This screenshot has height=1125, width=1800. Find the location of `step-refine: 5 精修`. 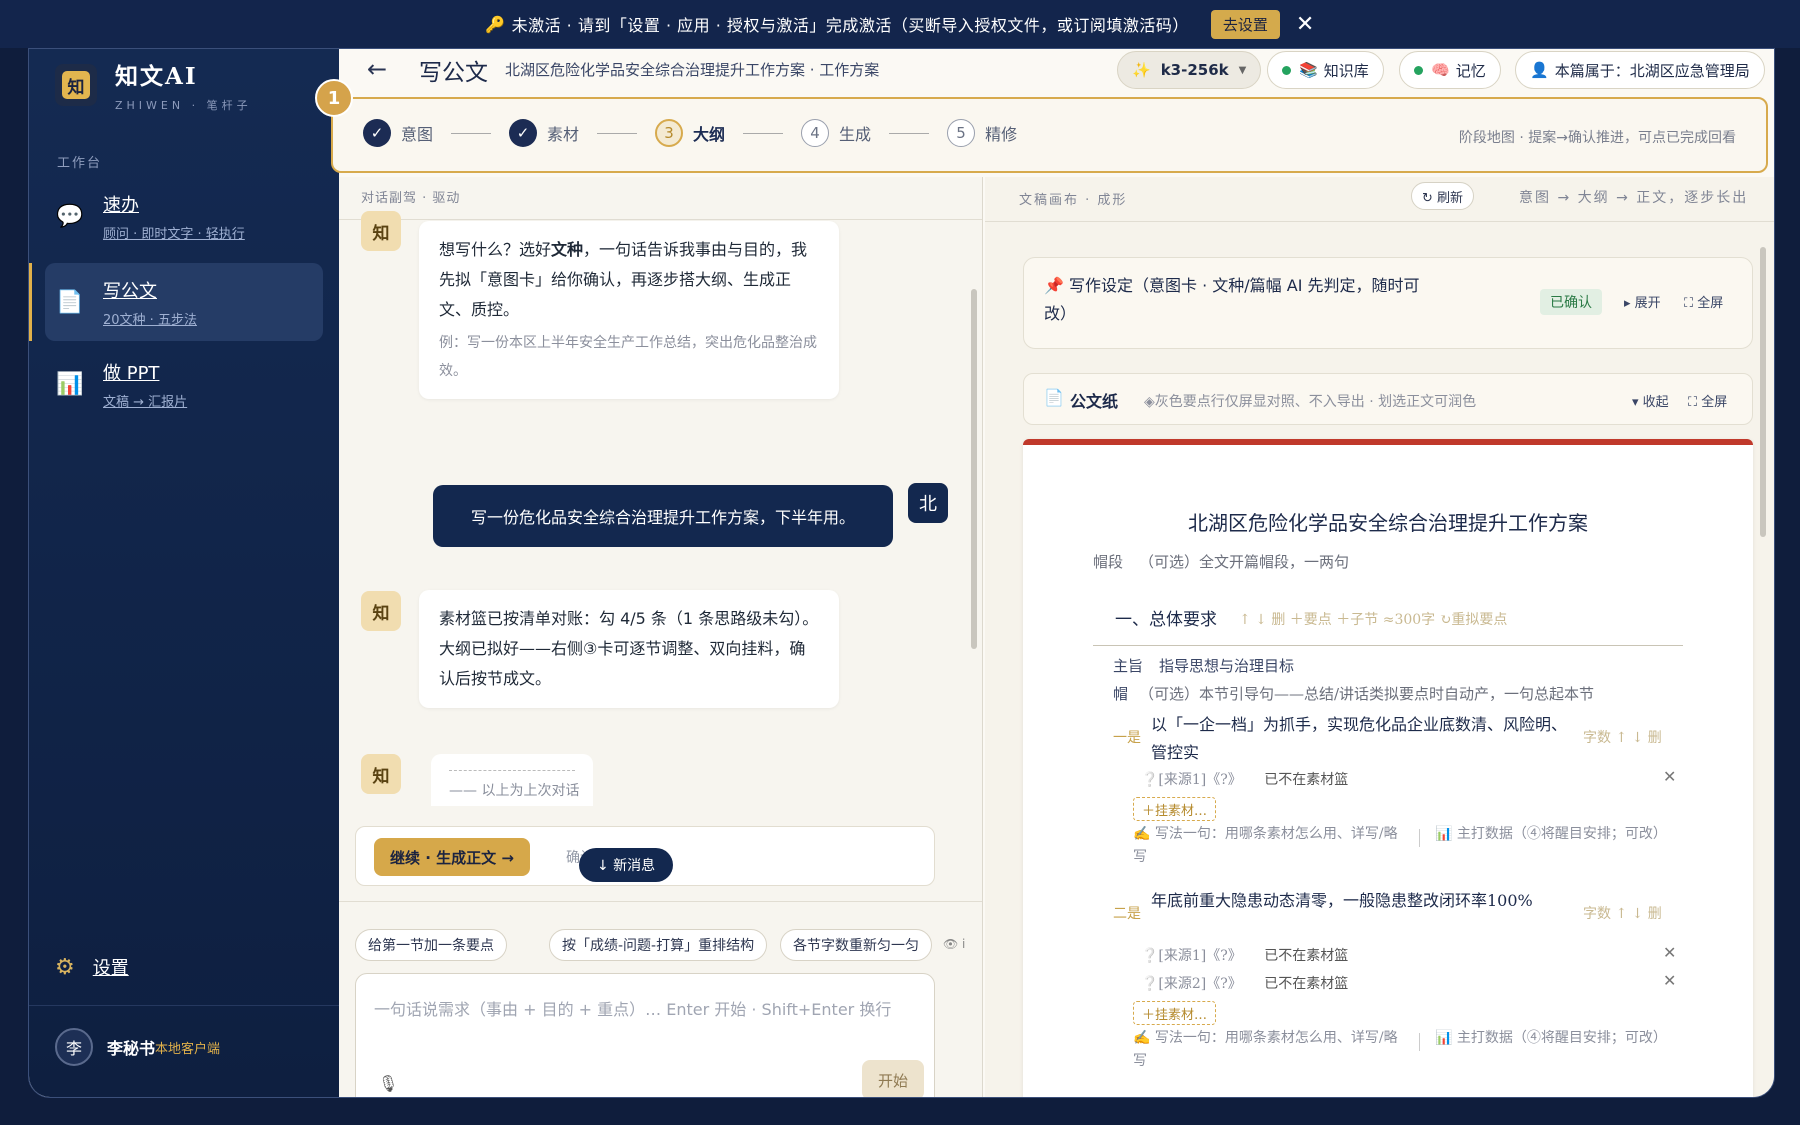

step-refine: 5 精修 is located at coordinates (982, 133).